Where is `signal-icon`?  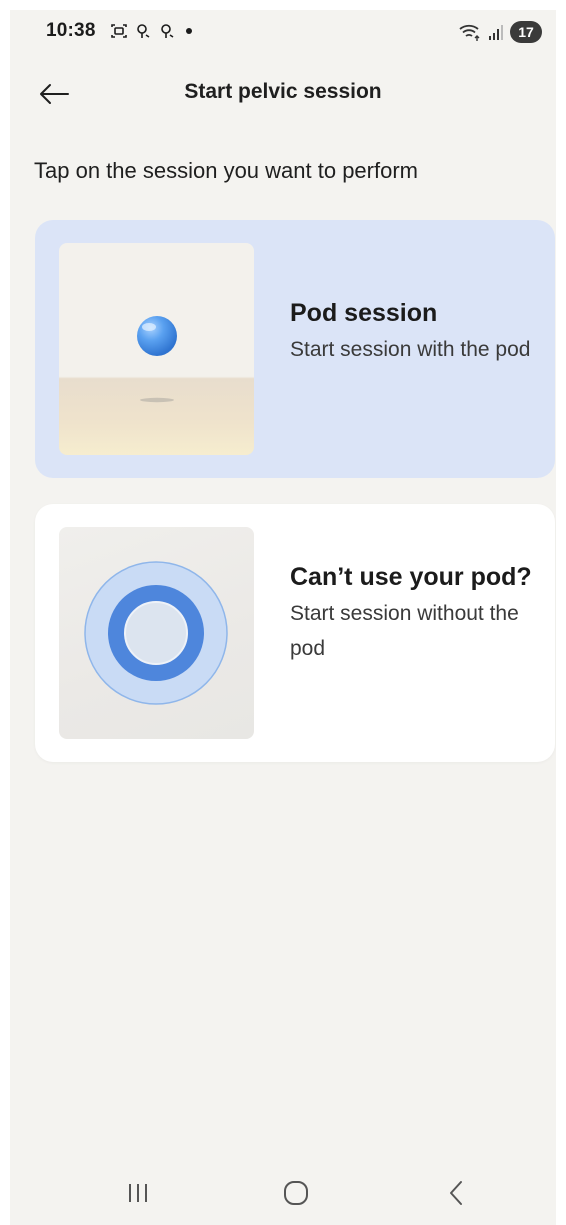
signal-icon is located at coordinates (496, 32).